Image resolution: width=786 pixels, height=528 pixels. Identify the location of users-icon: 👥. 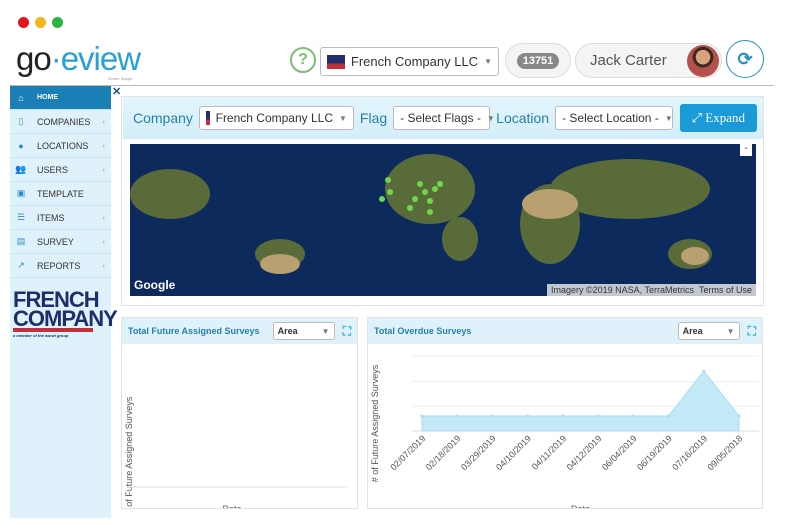
(21, 169).